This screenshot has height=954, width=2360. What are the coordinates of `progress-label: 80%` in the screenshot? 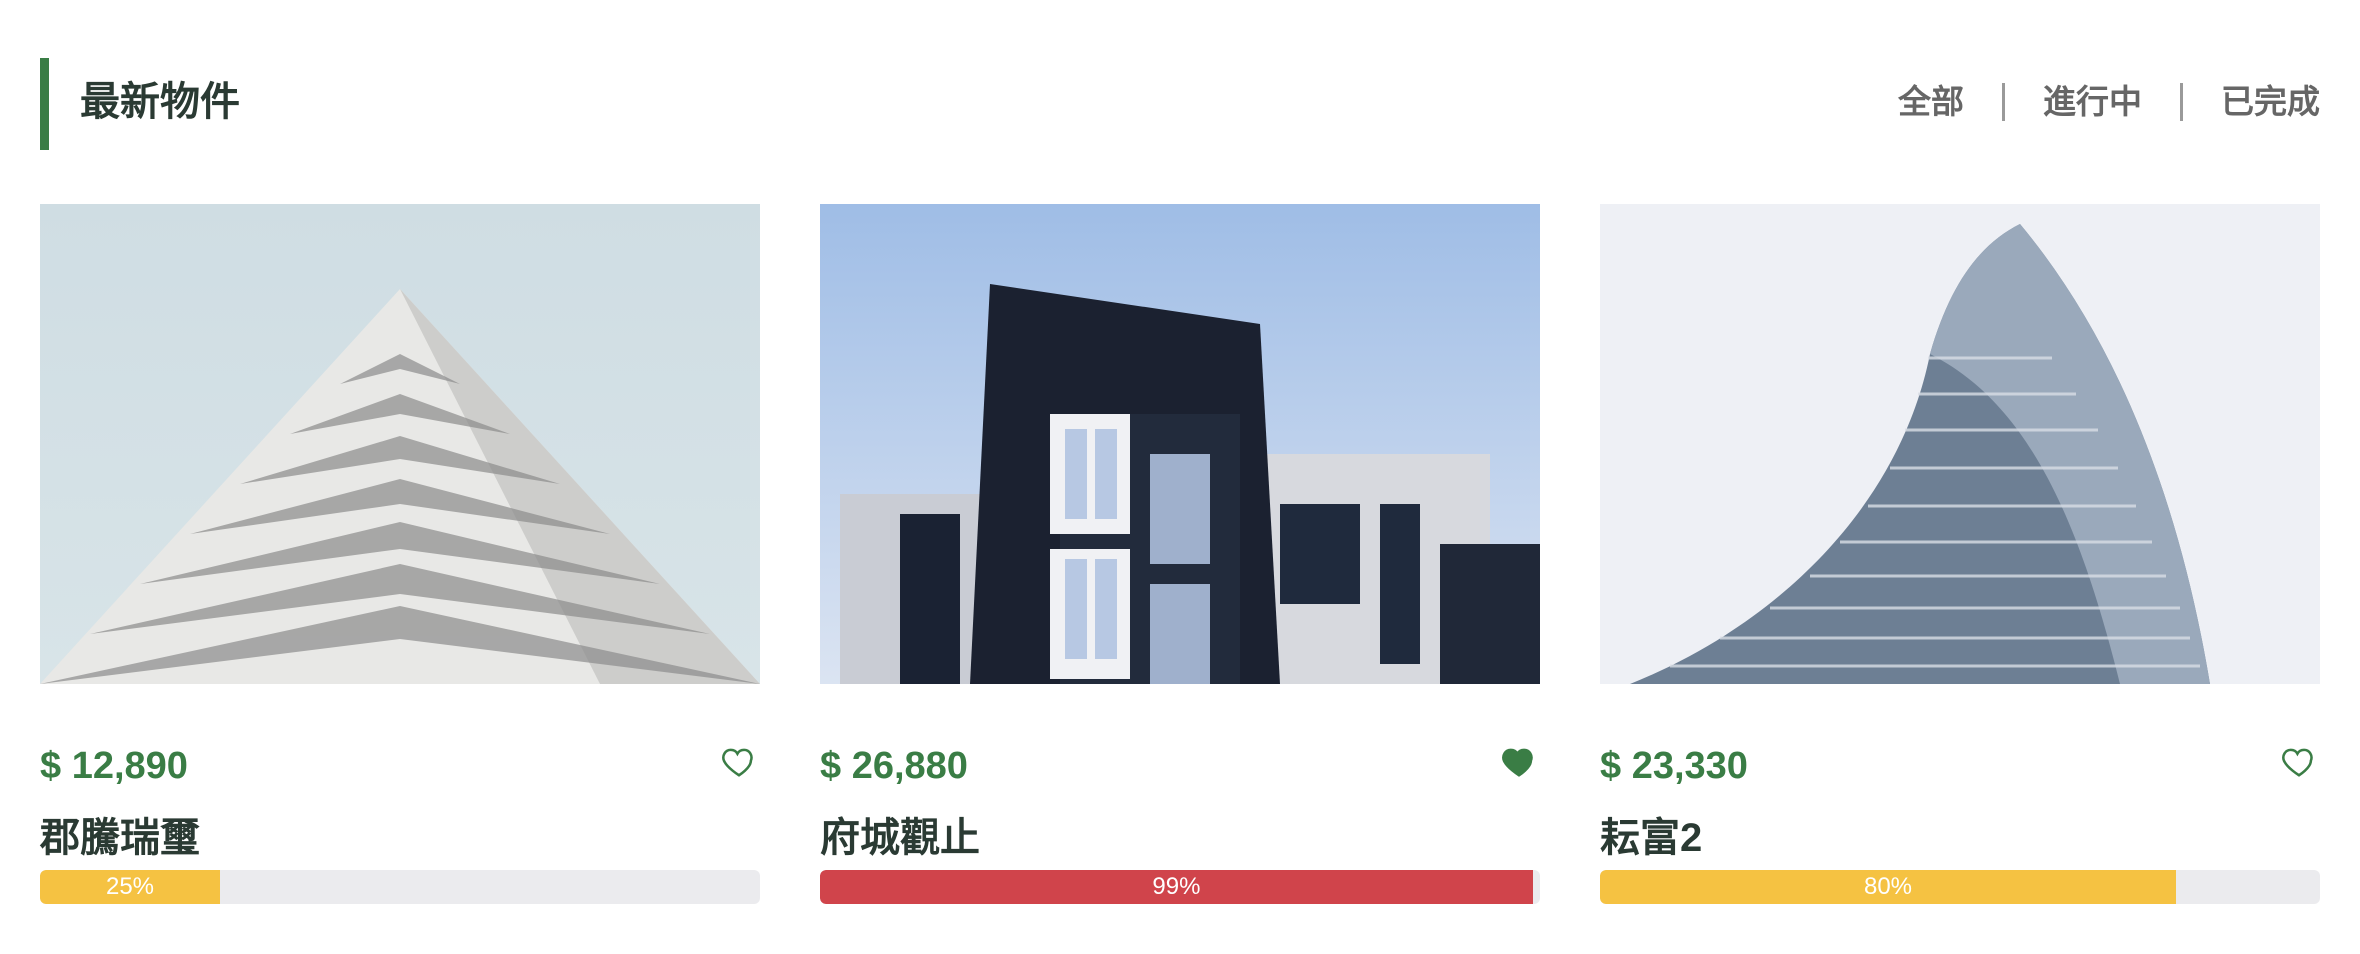 It's located at (1888, 886).